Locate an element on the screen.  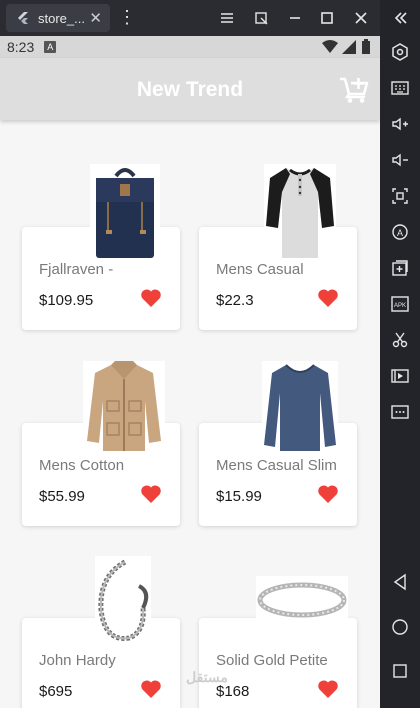
product-card: Solid Gold Petite $168 is located at coordinates (278, 663).